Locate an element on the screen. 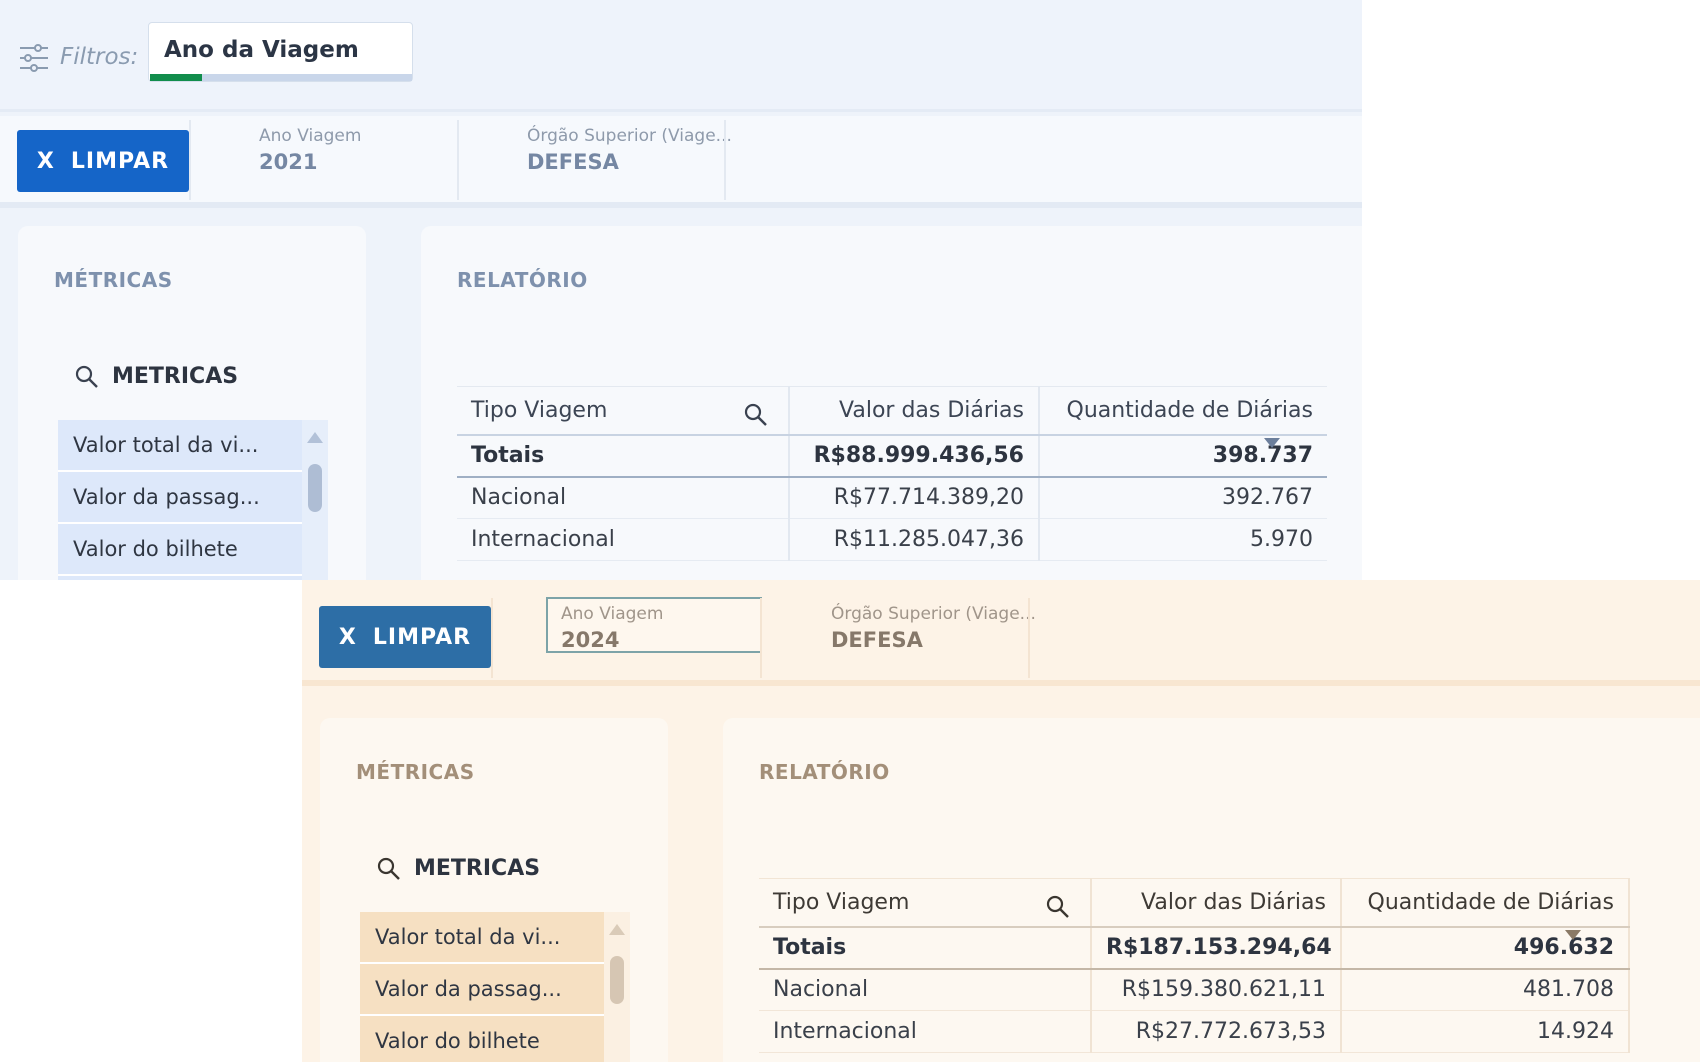  table-cell: R$77.714.389,20 is located at coordinates (914, 497).